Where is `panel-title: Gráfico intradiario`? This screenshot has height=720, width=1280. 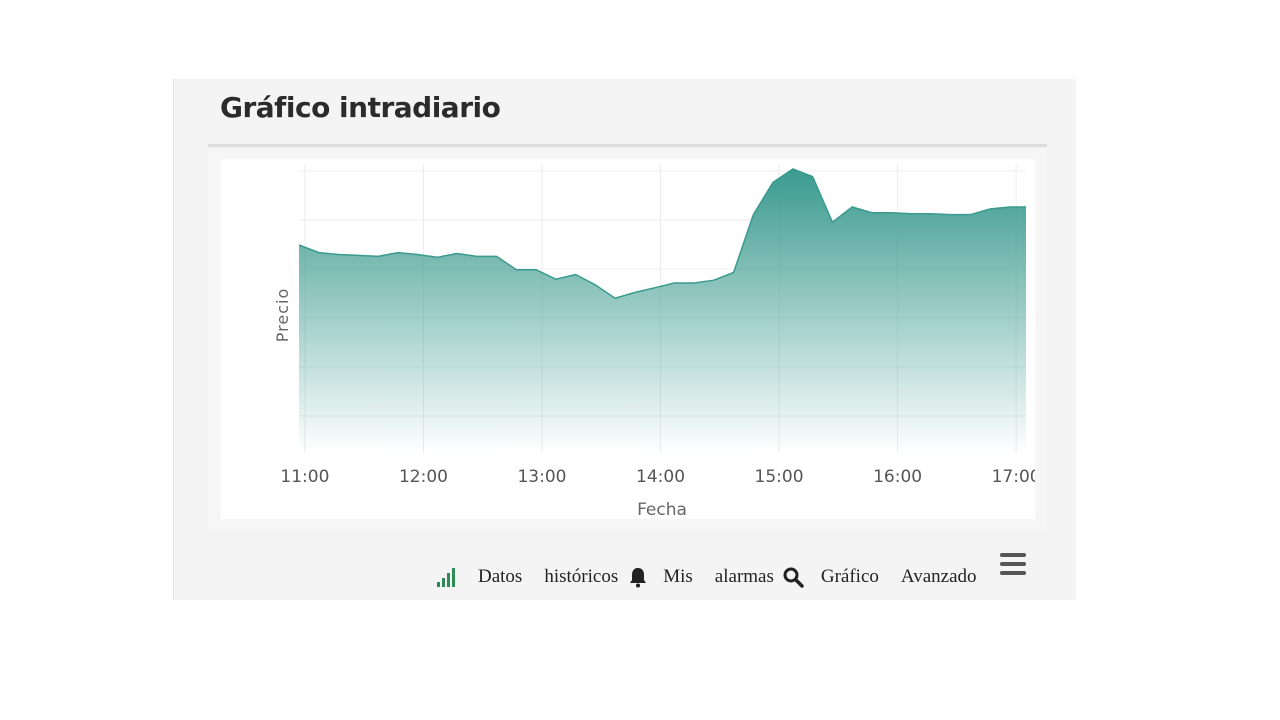 panel-title: Gráfico intradiario is located at coordinates (360, 107).